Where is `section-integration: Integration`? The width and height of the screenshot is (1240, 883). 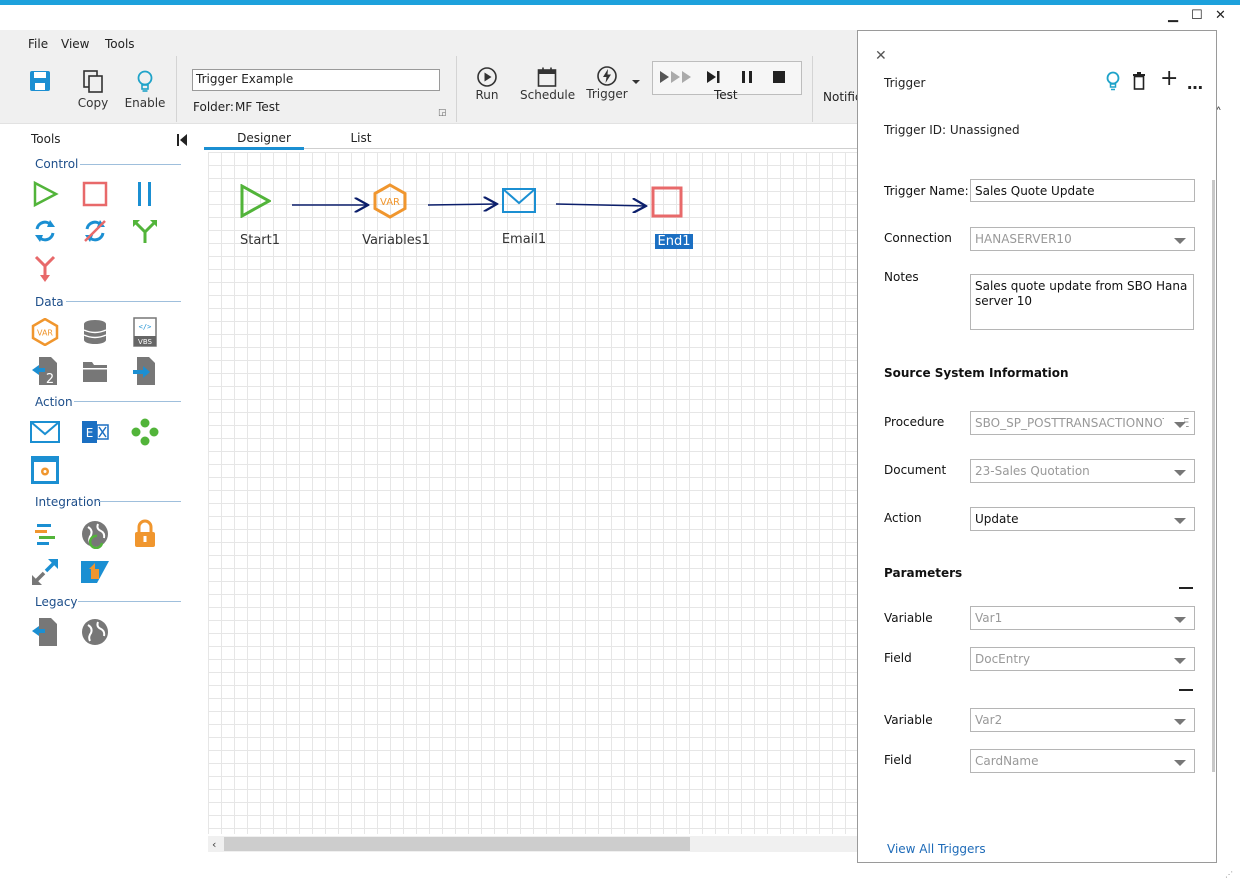
section-integration: Integration is located at coordinates (68, 502).